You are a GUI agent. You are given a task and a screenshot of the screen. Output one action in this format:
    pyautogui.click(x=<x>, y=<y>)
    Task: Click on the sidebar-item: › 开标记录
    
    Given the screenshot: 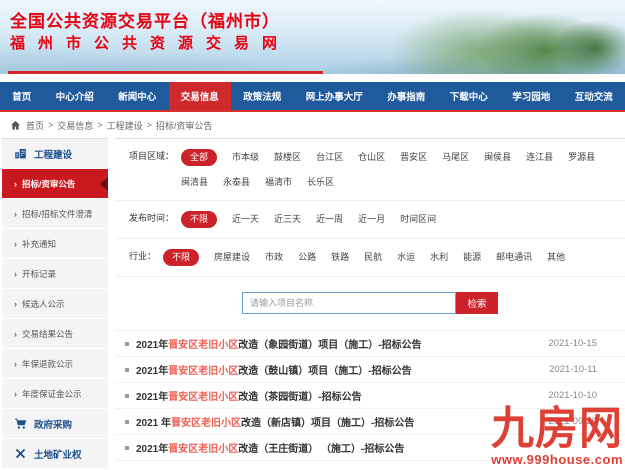 What is the action you would take?
    pyautogui.click(x=55, y=273)
    